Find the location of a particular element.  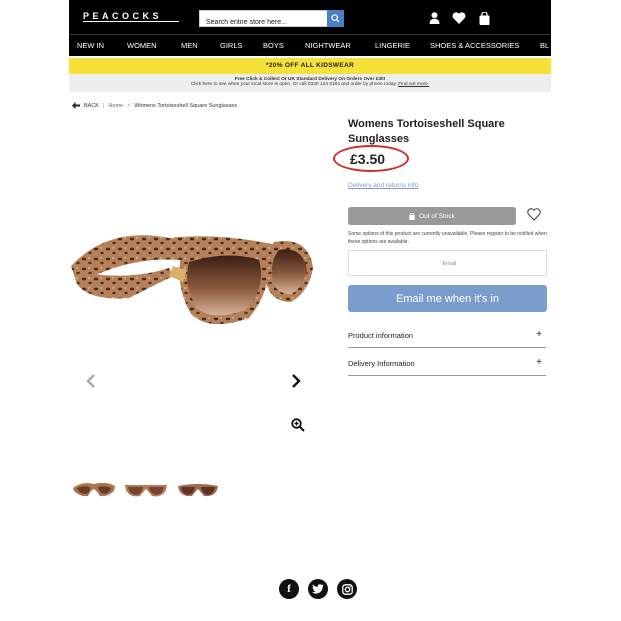

breadcrumb-home: Home is located at coordinates (115, 106).